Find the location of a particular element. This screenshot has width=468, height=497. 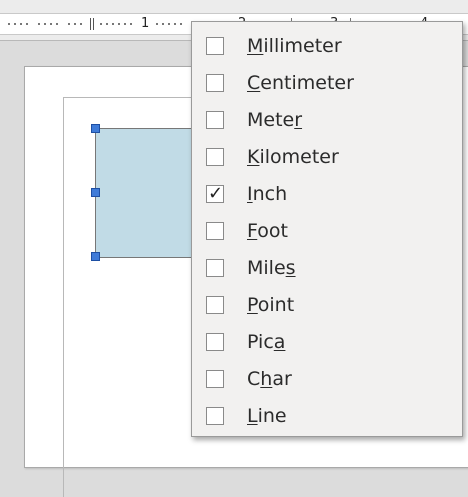

menu-item-label: Miles is located at coordinates (271, 268).